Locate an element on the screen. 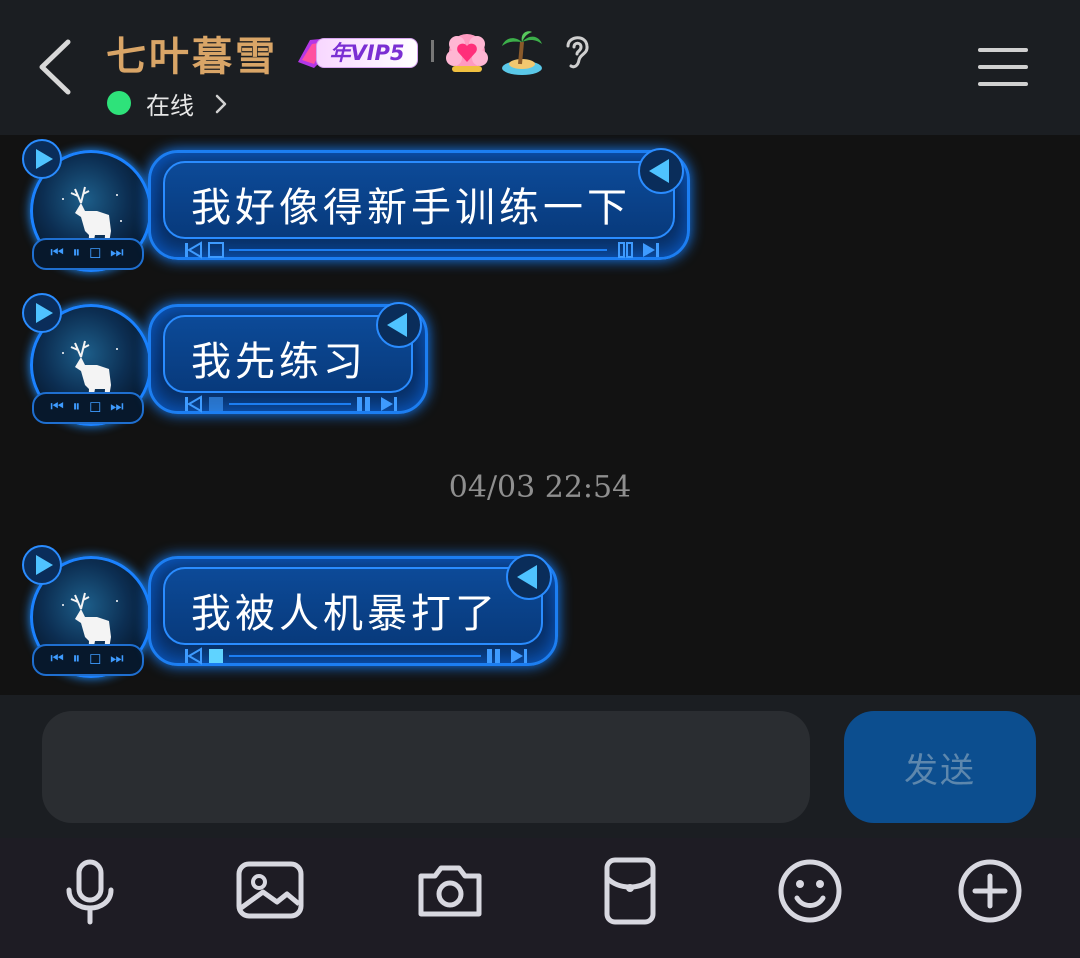 The width and height of the screenshot is (1080, 958). message-item: ⏮ ⏸ ◻ ⏭ 我先练习 is located at coordinates (230, 362).